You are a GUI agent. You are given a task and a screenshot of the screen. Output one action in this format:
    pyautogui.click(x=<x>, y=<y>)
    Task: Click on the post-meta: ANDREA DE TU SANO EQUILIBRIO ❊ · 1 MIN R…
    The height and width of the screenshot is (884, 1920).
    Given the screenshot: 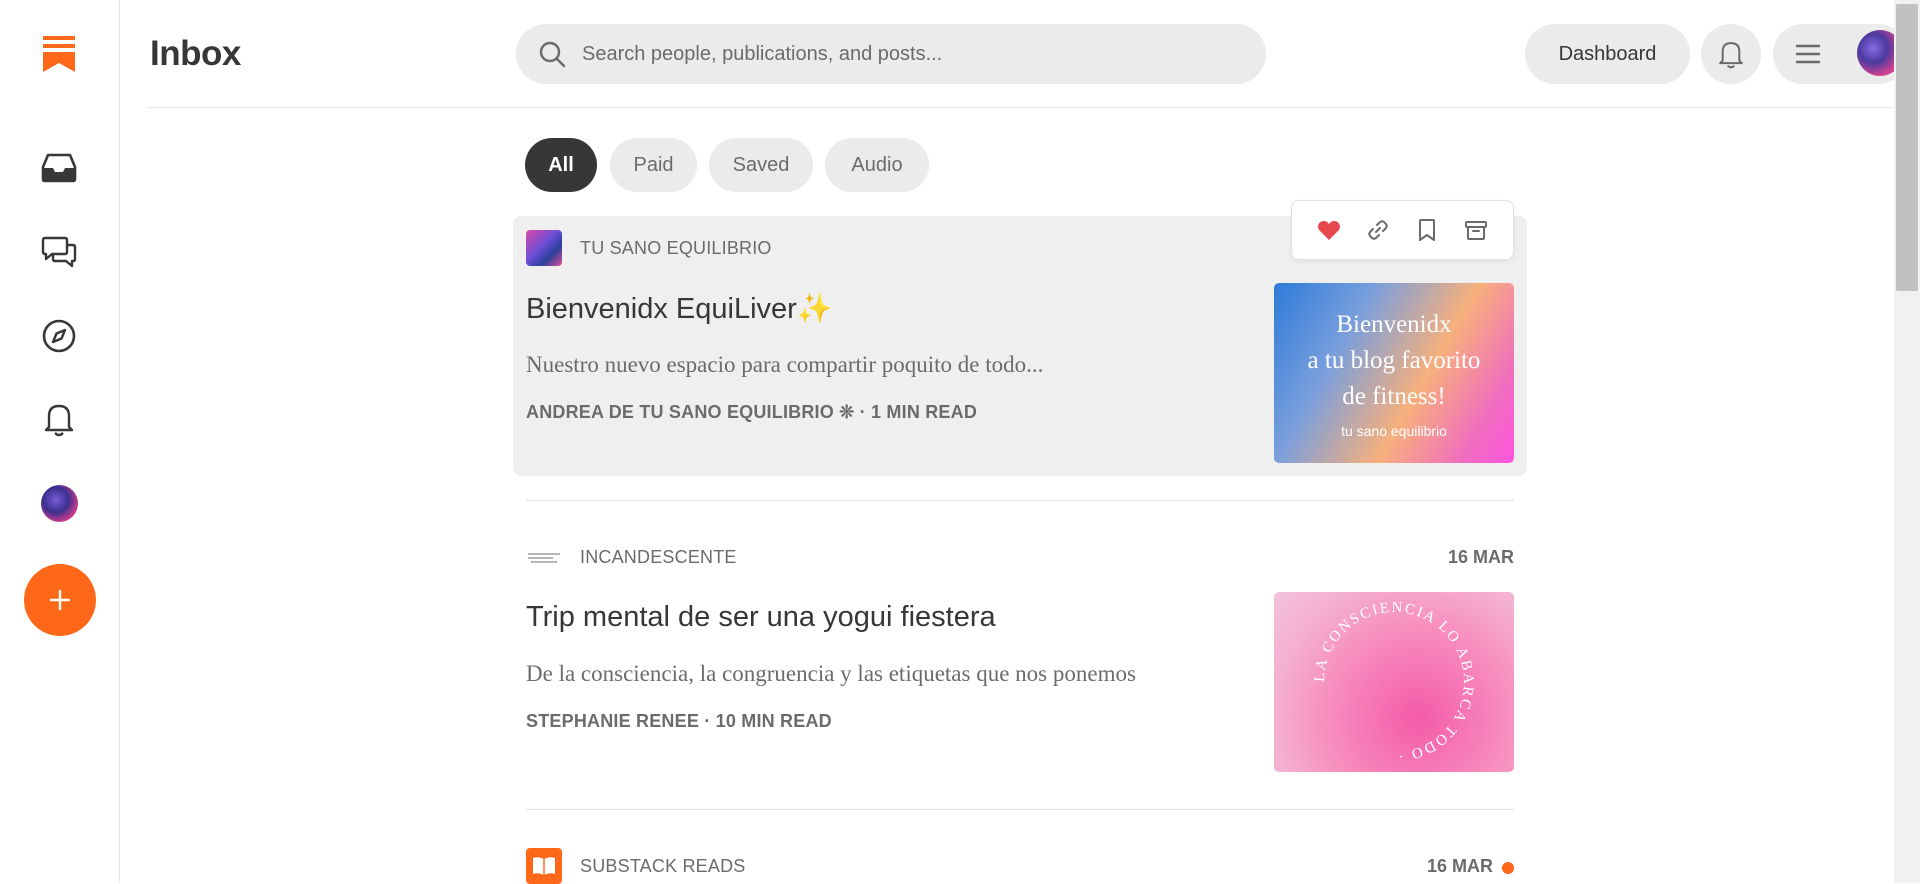 What is the action you would take?
    pyautogui.click(x=752, y=412)
    